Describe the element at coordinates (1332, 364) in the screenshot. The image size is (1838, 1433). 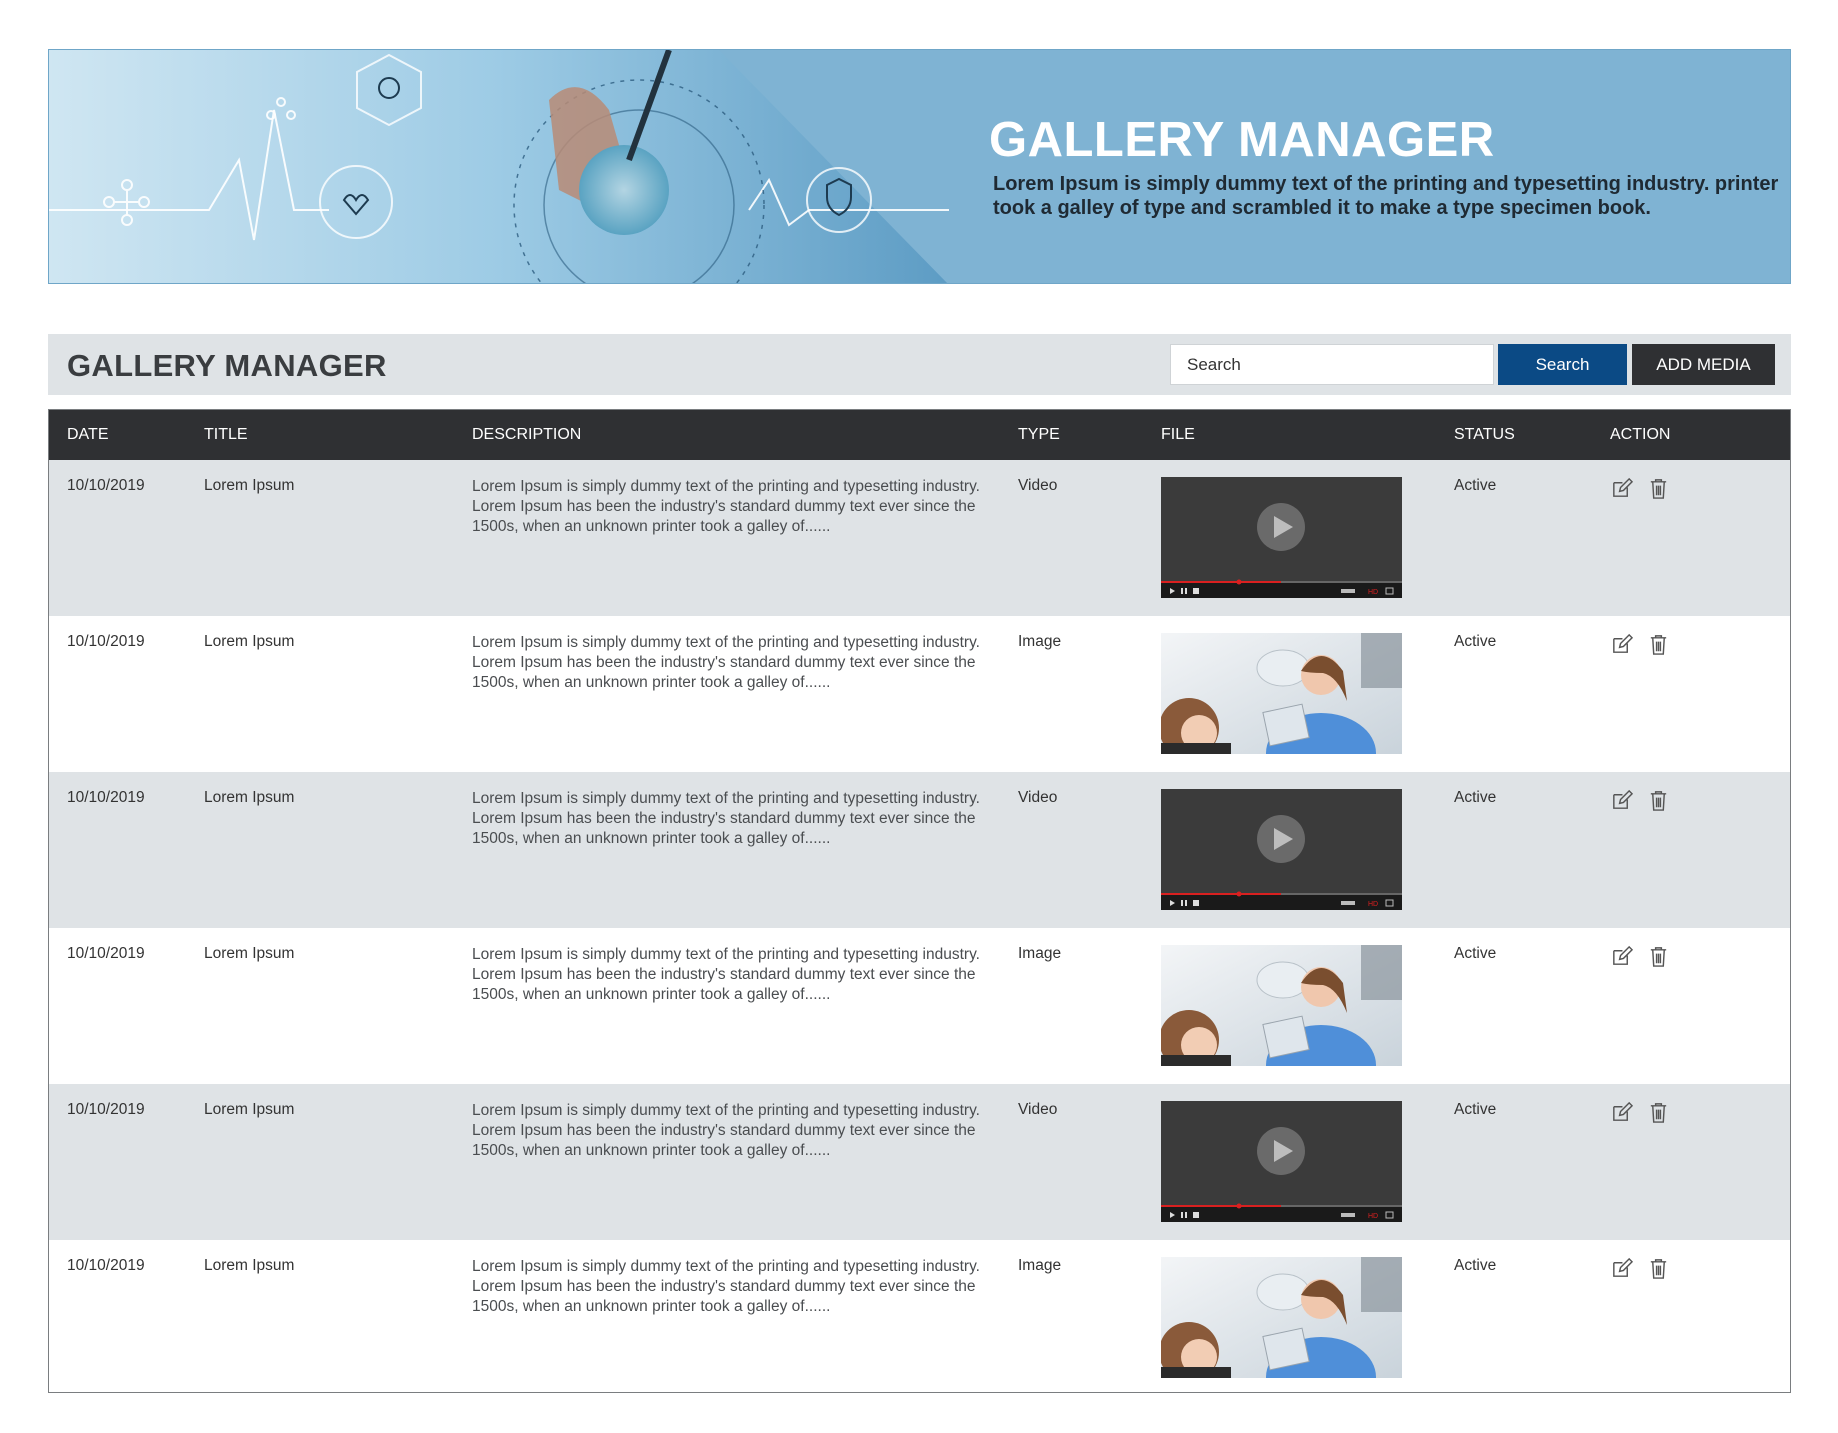
I see `search-input` at that location.